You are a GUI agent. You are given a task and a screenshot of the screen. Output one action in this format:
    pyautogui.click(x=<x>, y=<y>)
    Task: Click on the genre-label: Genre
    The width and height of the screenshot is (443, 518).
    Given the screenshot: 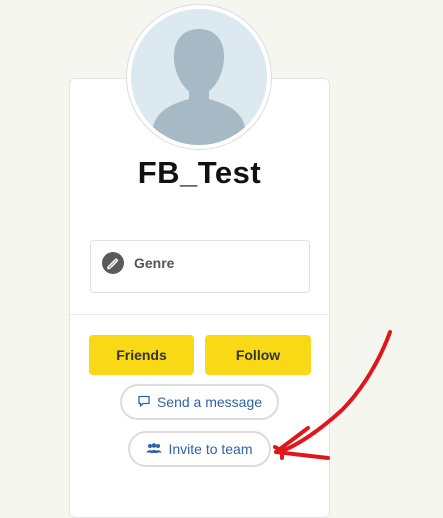 What is the action you would take?
    pyautogui.click(x=154, y=263)
    